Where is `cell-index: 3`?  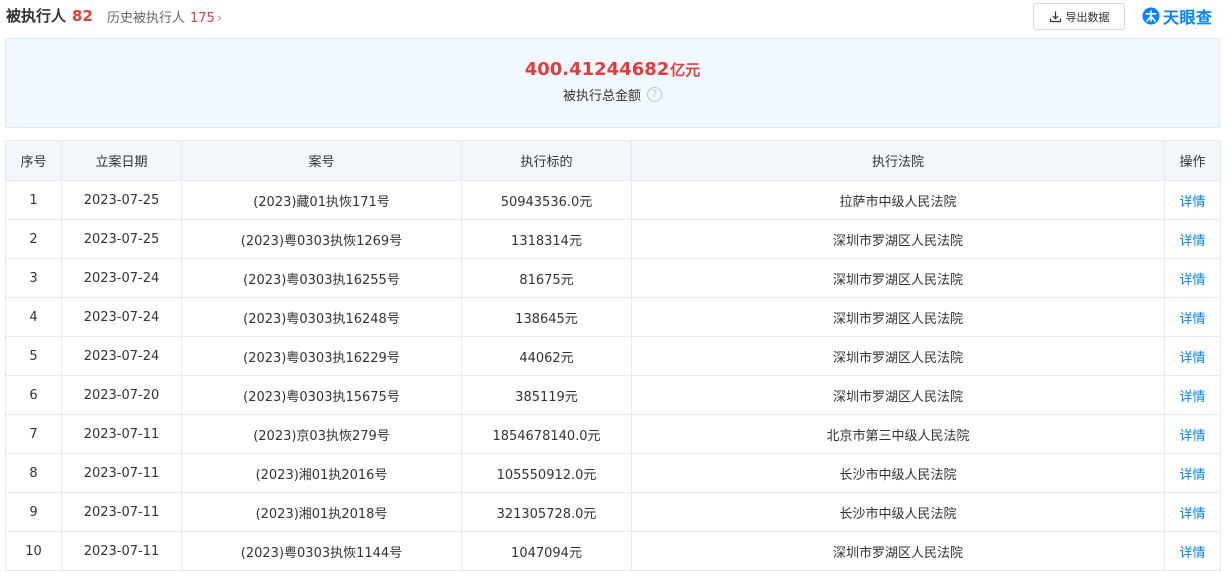
cell-index: 3 is located at coordinates (33, 278).